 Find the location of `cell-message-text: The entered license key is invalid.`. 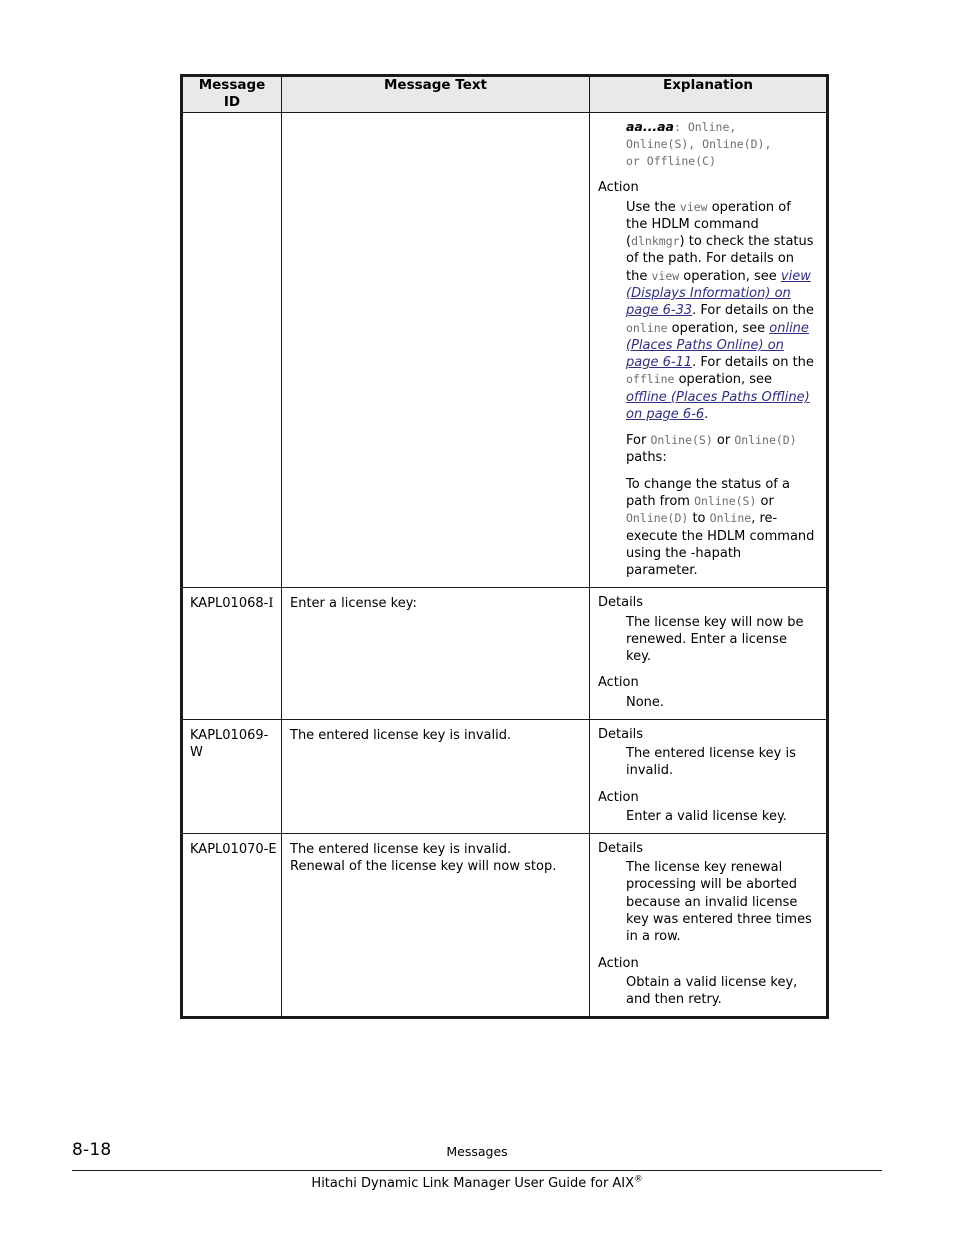

cell-message-text: The entered license key is invalid. is located at coordinates (435, 776).